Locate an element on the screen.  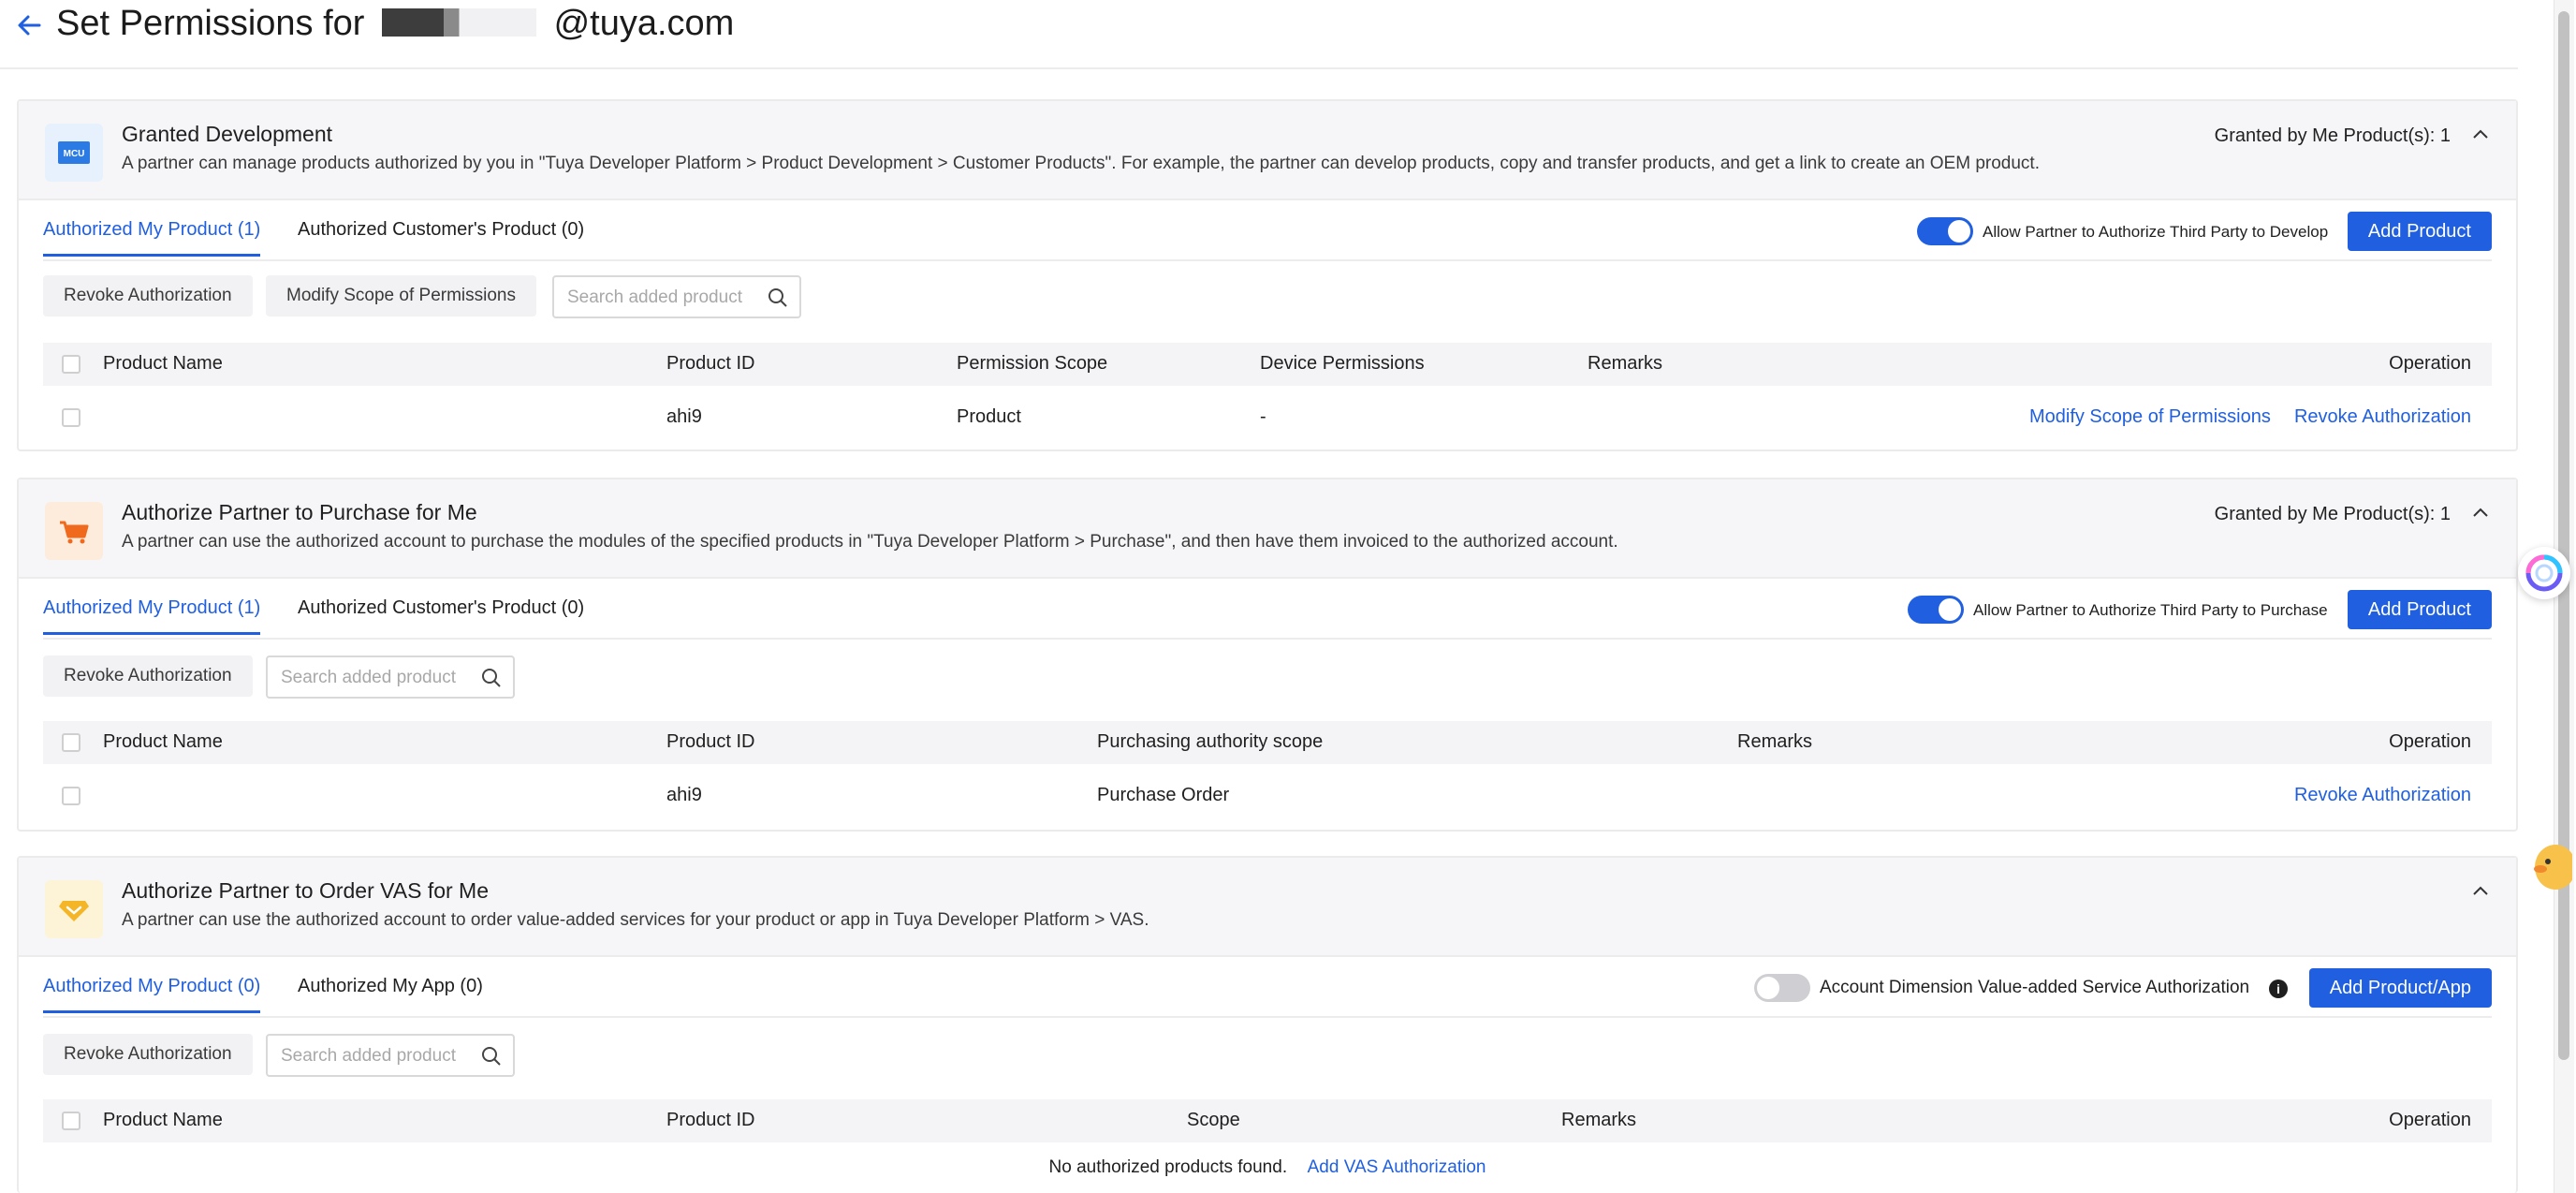
mascot-icon is located at coordinates (2555, 867).